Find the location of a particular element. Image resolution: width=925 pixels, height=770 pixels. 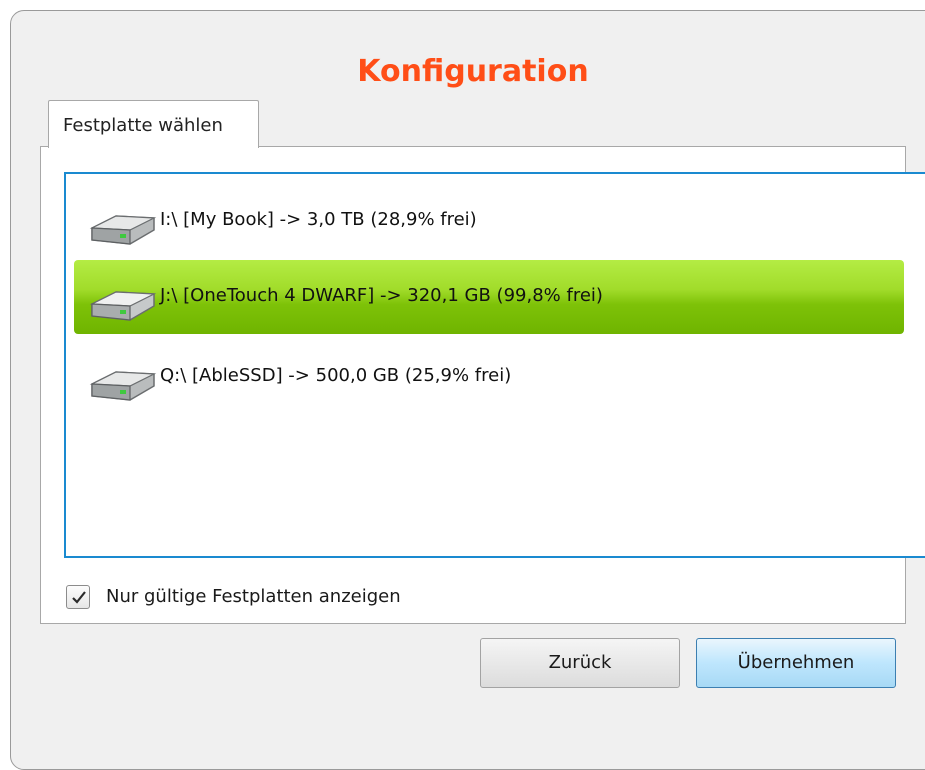

drive-item-i: I:\ [My Book] -> 3,0 TB (28,9% frei) is located at coordinates (489, 221).